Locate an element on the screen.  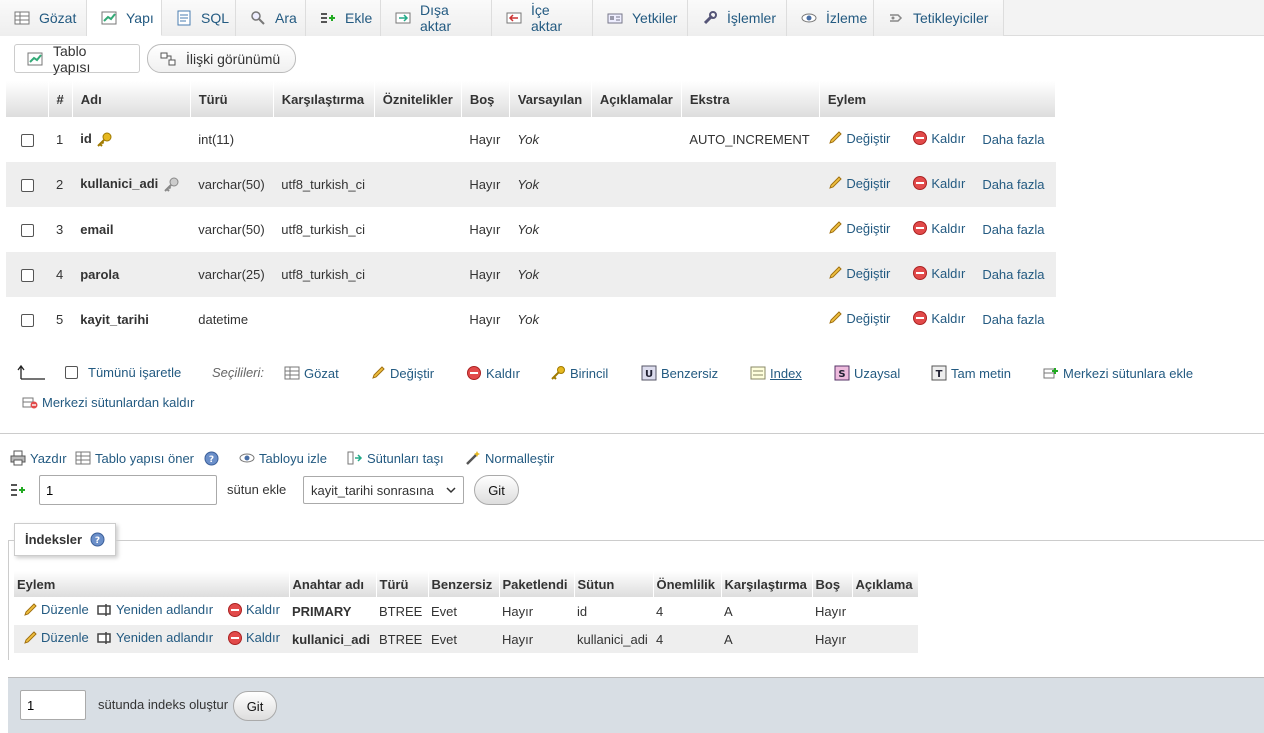
bulk-change-button: Değiştir is located at coordinates (402, 373).